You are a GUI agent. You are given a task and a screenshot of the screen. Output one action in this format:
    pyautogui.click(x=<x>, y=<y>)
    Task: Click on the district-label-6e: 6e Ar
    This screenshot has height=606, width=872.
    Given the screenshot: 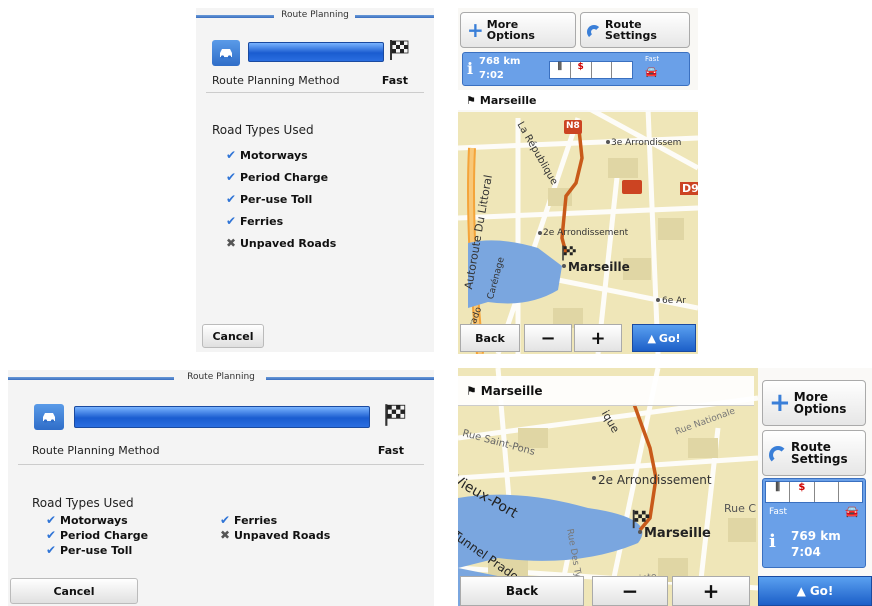 What is the action you would take?
    pyautogui.click(x=674, y=301)
    